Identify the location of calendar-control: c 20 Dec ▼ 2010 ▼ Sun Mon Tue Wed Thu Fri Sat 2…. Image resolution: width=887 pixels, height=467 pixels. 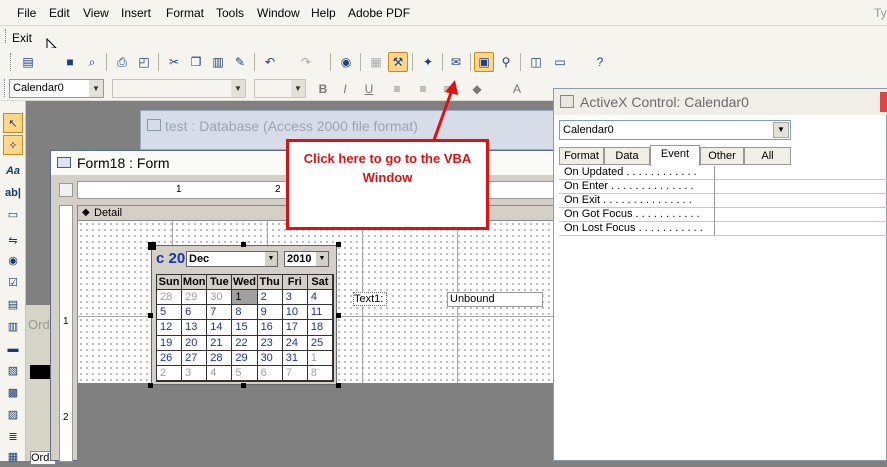
(244, 315).